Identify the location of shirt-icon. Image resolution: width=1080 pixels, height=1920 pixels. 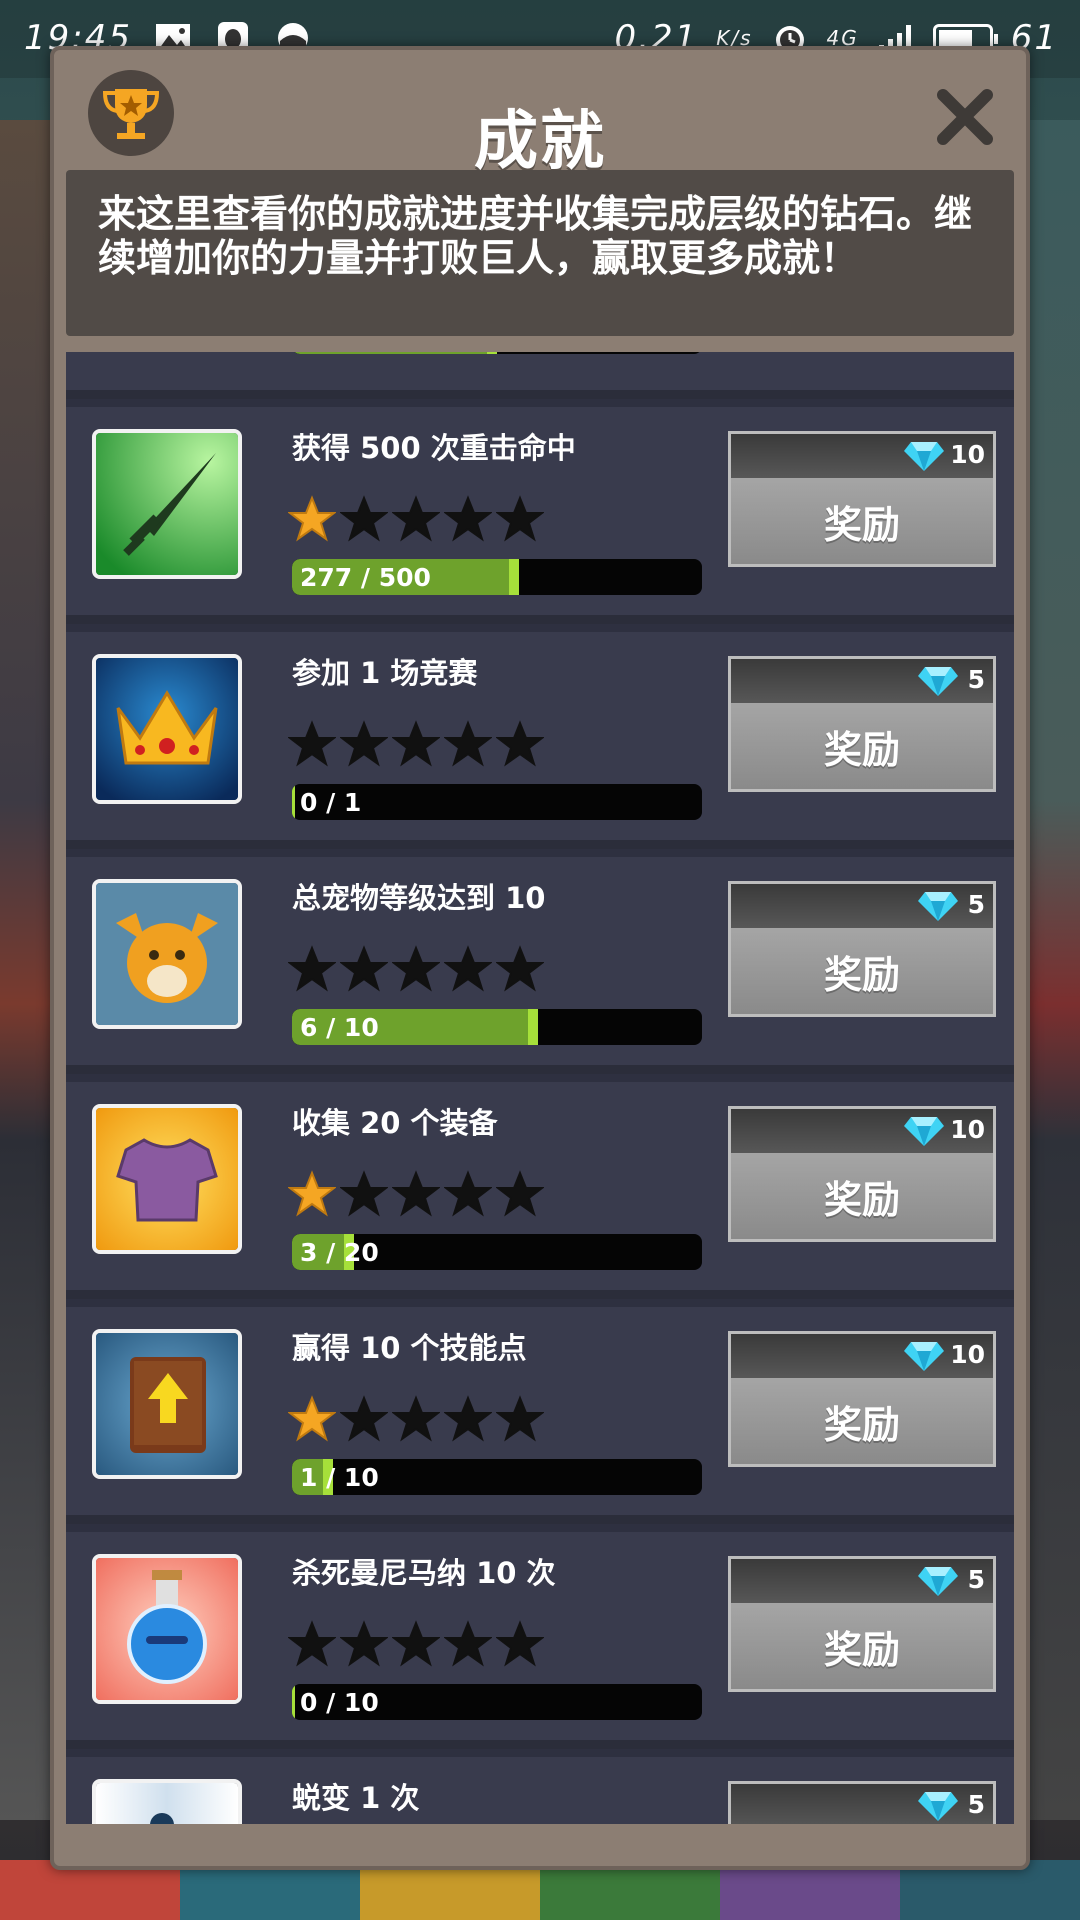
(167, 1179).